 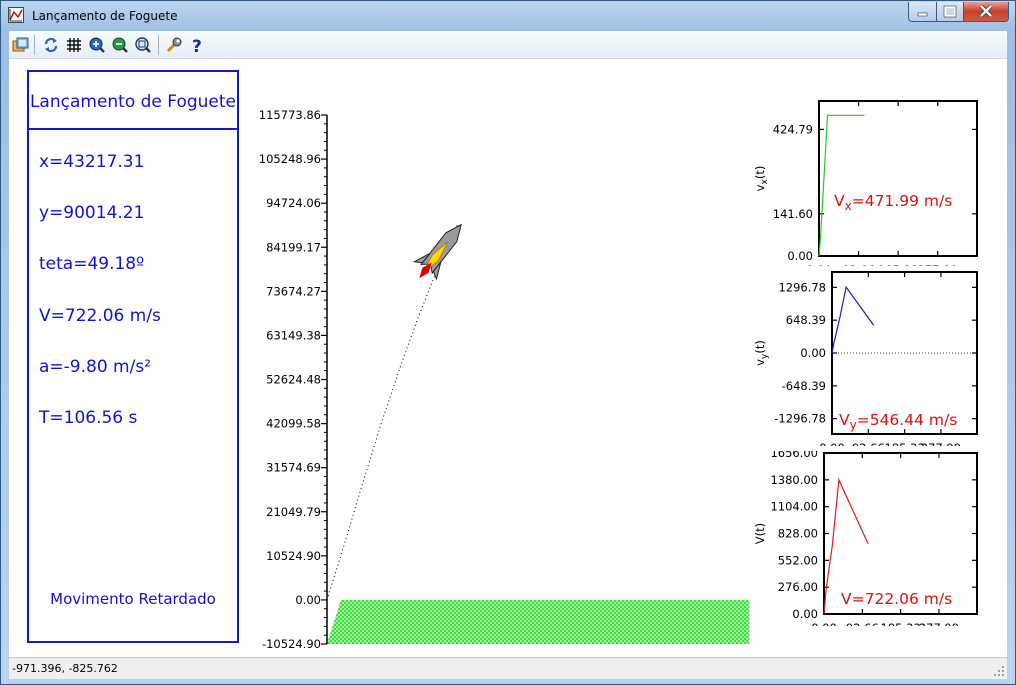 What do you see at coordinates (74, 45) in the screenshot?
I see `grid-icon` at bounding box center [74, 45].